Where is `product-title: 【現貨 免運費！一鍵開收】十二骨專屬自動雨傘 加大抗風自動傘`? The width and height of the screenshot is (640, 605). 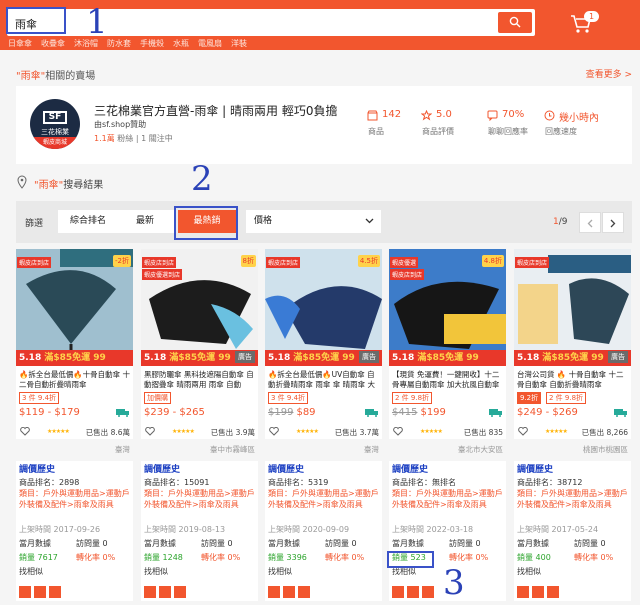
product-title: 【現貨 免運費！一鍵開收】十二骨專屬自動雨傘 加大抗風自動傘 is located at coordinates (448, 380).